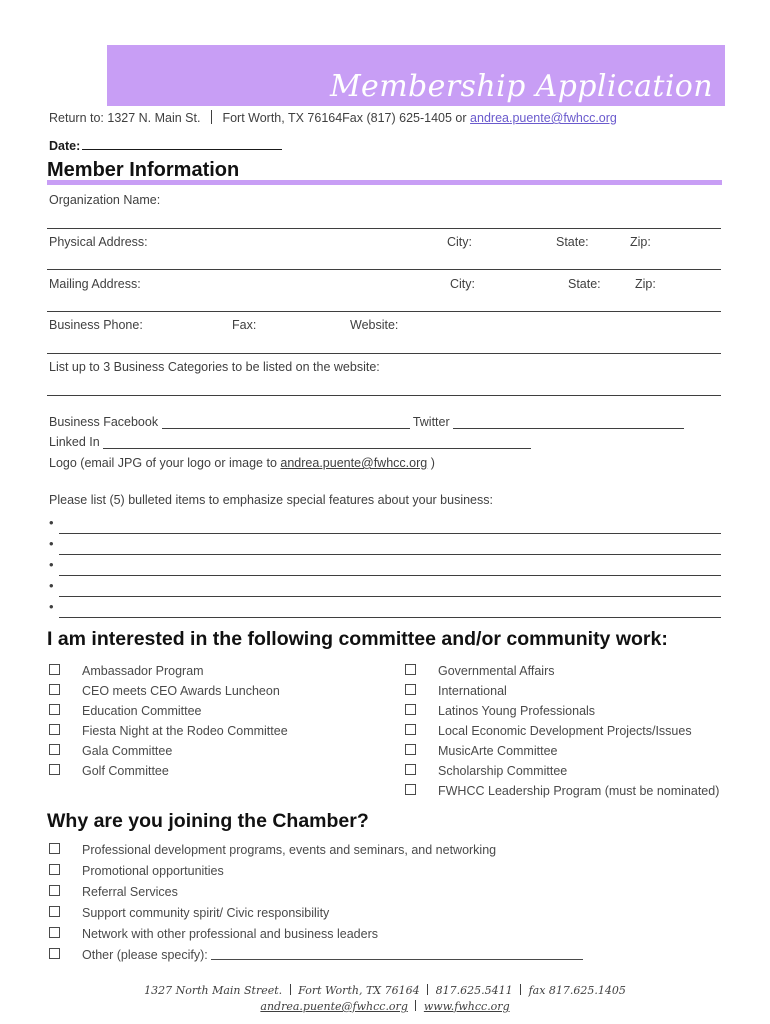 The height and width of the screenshot is (1024, 770). I want to click on mailing-address-label: Mailing Address:, so click(95, 284).